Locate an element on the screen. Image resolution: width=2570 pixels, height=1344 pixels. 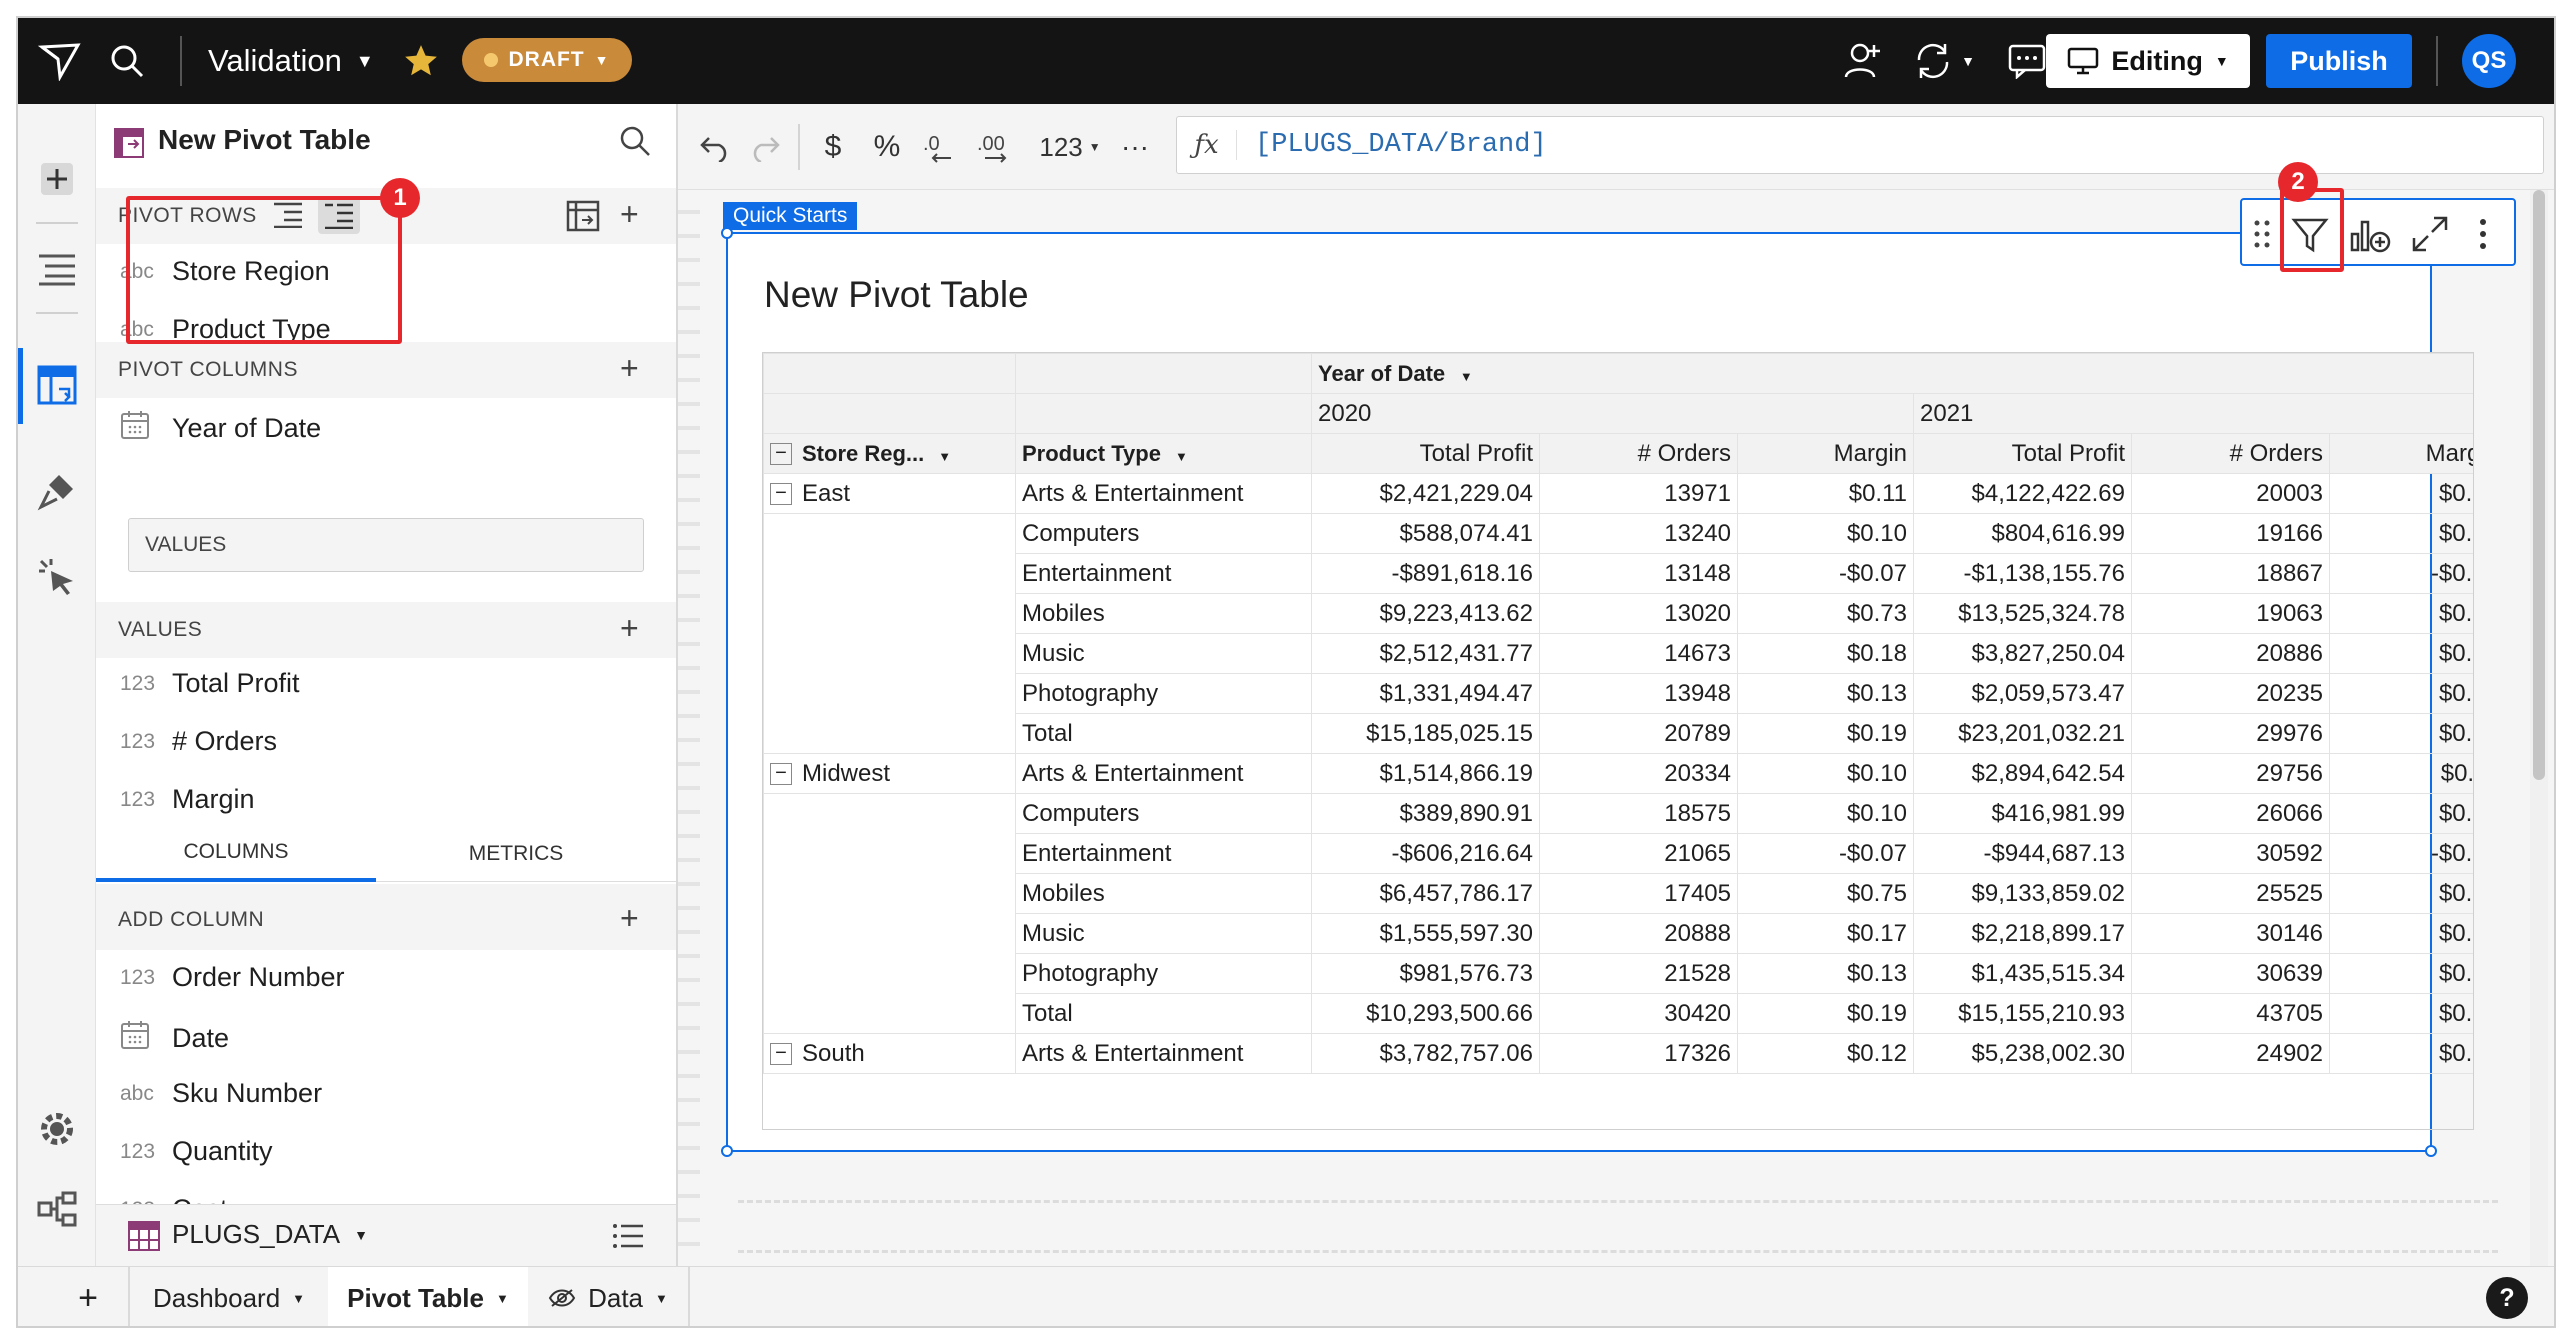
tab-pivot-table: Pivot Table ▼ is located at coordinates (428, 1296).